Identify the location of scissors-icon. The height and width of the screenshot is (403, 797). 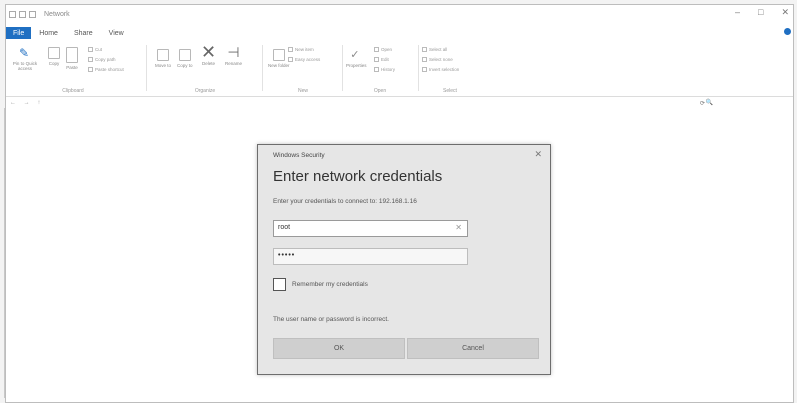
(90, 49).